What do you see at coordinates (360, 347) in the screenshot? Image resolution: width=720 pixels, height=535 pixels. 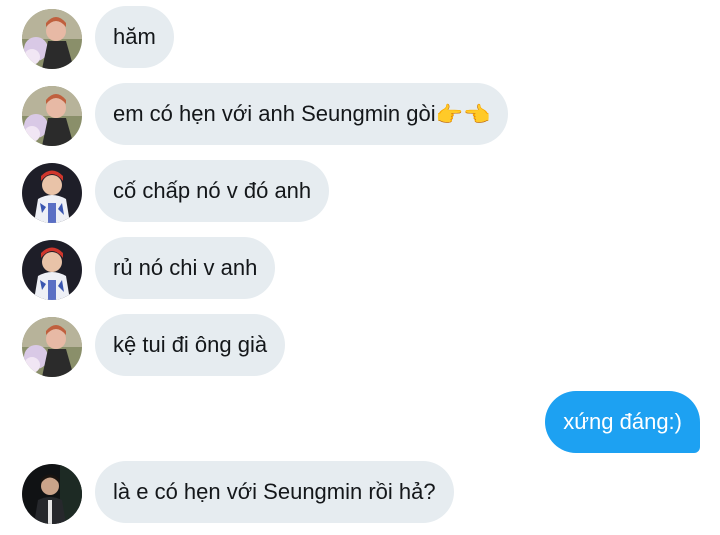 I see `message-row: kệ tui đi ông già` at bounding box center [360, 347].